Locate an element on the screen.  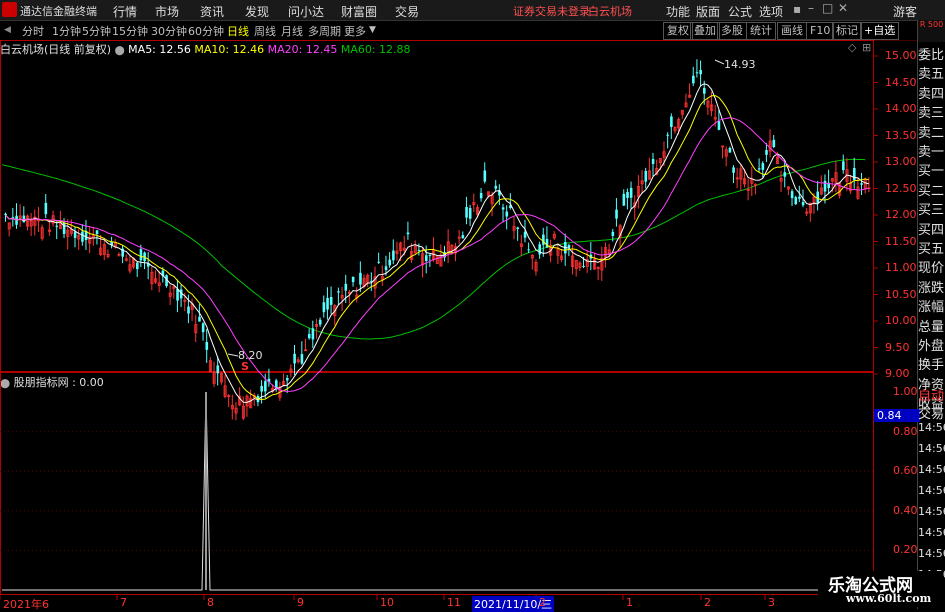
low-arrow is located at coordinates (233, 355).